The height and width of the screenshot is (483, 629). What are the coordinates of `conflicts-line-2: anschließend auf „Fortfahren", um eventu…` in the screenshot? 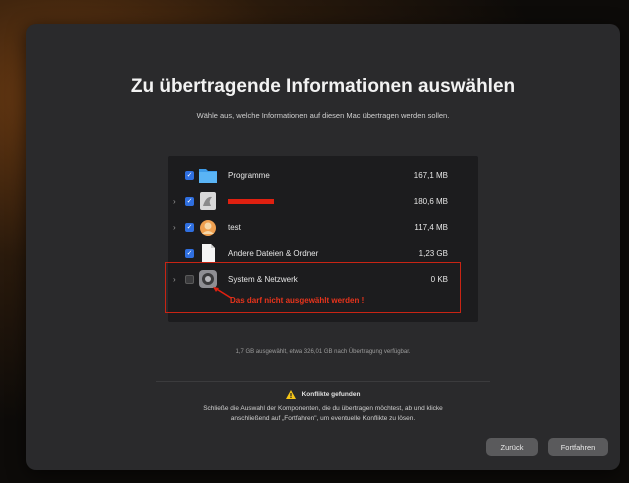 It's located at (323, 418).